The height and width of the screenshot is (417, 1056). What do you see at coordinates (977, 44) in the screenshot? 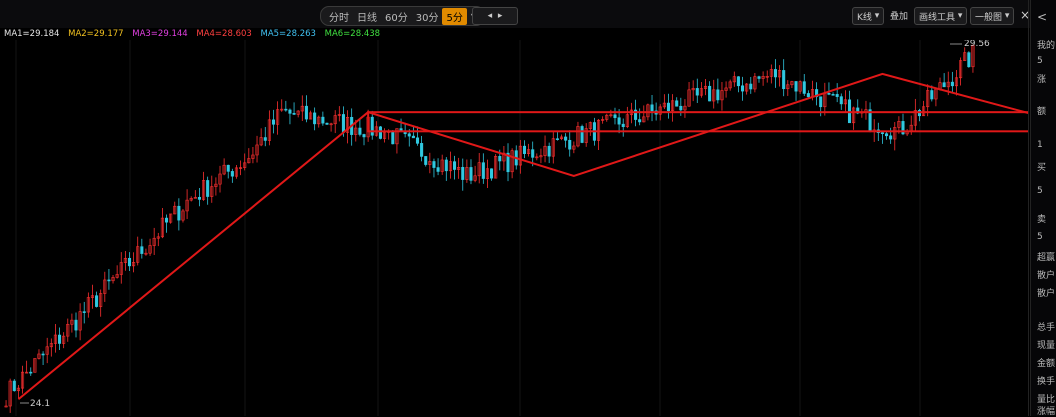
I see `price-high-label: 29.56` at bounding box center [977, 44].